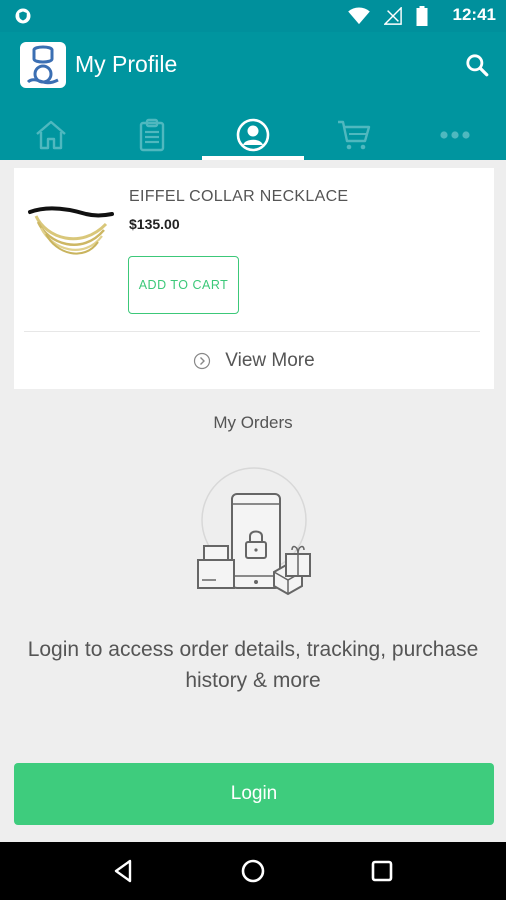 The image size is (506, 900). Describe the element at coordinates (393, 16) in the screenshot. I see `signal-icon` at that location.